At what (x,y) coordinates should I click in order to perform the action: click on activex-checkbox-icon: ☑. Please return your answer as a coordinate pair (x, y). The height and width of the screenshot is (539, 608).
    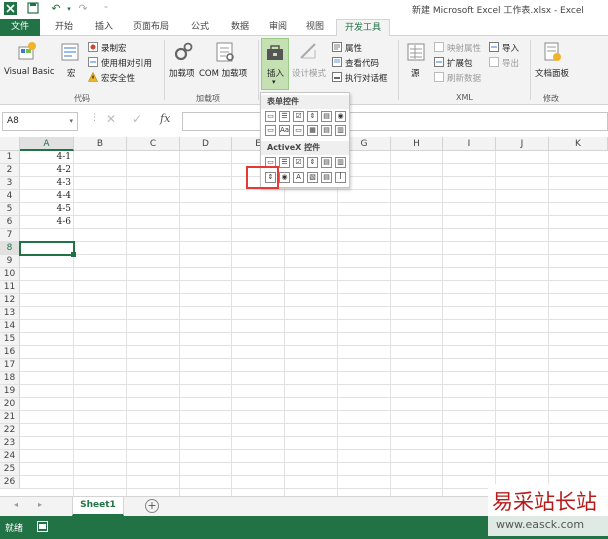
    Looking at the image, I should click on (298, 162).